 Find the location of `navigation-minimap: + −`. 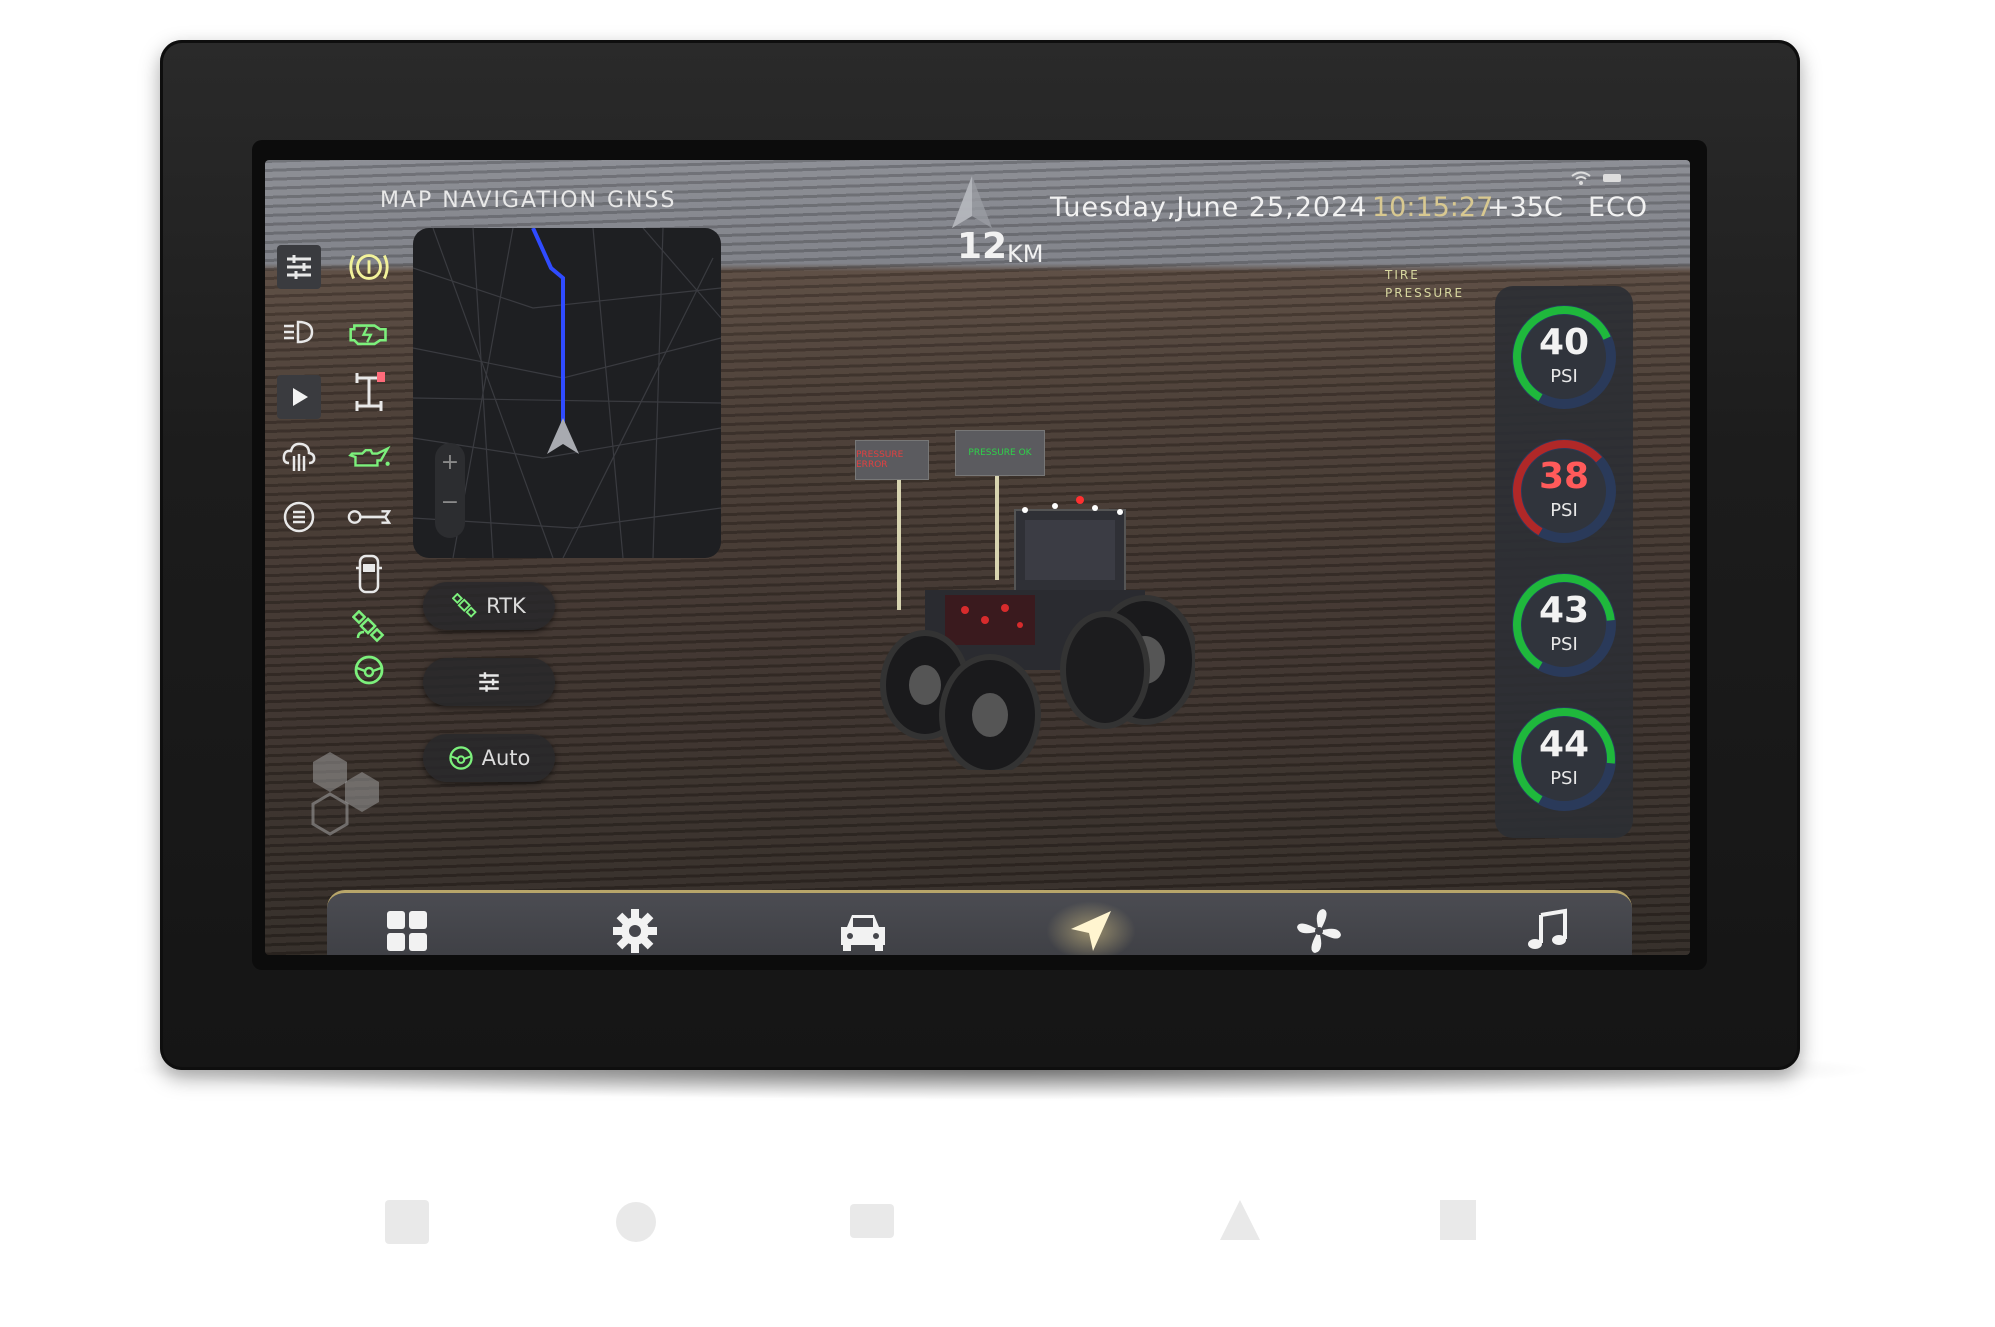

navigation-minimap: + − is located at coordinates (567, 393).